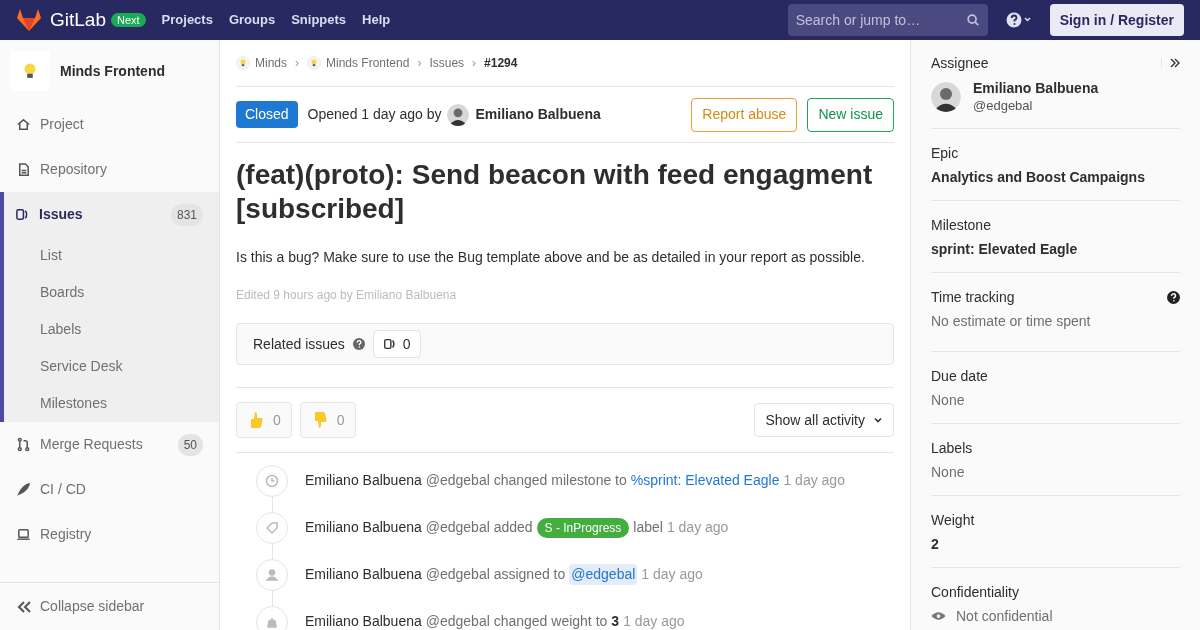 The width and height of the screenshot is (1200, 630). What do you see at coordinates (128, 20) in the screenshot?
I see `next-badge: Next` at bounding box center [128, 20].